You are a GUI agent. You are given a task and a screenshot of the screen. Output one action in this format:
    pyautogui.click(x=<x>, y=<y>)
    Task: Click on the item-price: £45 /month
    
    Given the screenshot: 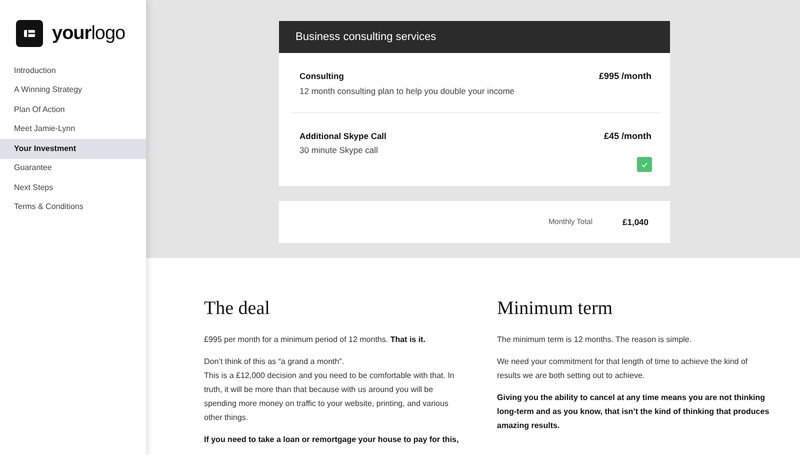 What is the action you would take?
    pyautogui.click(x=628, y=136)
    